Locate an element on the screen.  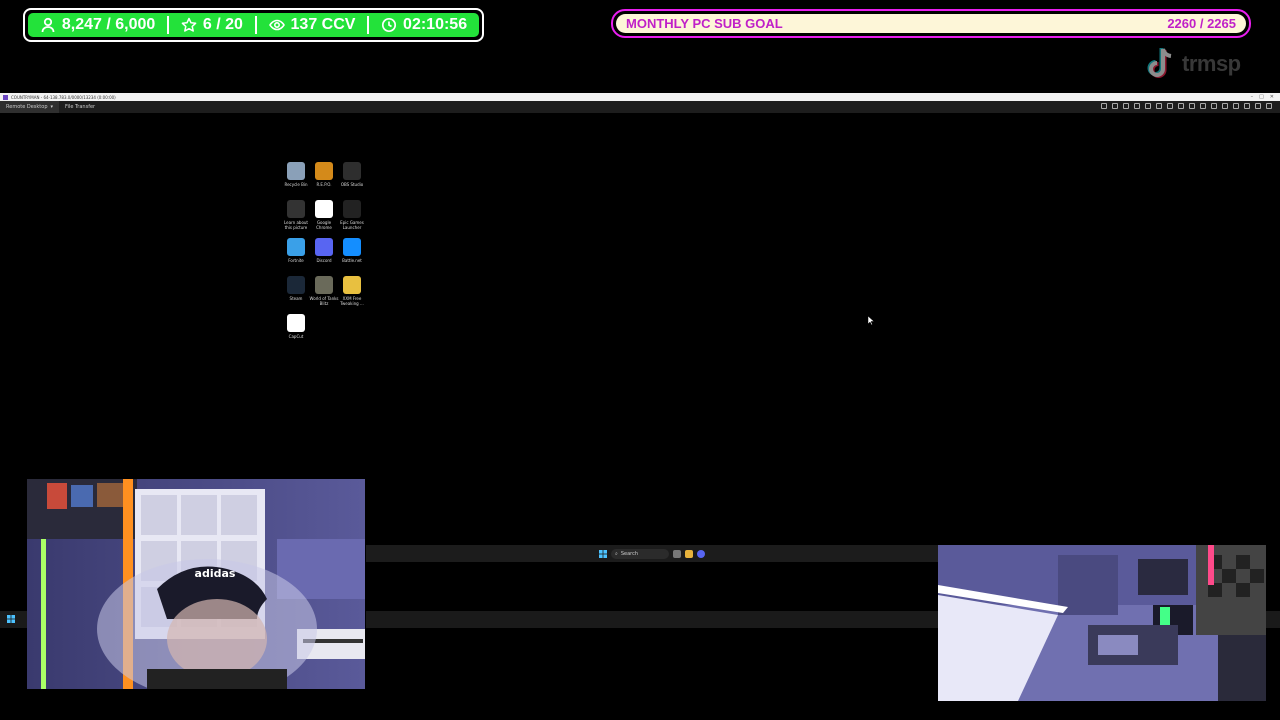
remote-tools is located at coordinates (1186, 106).